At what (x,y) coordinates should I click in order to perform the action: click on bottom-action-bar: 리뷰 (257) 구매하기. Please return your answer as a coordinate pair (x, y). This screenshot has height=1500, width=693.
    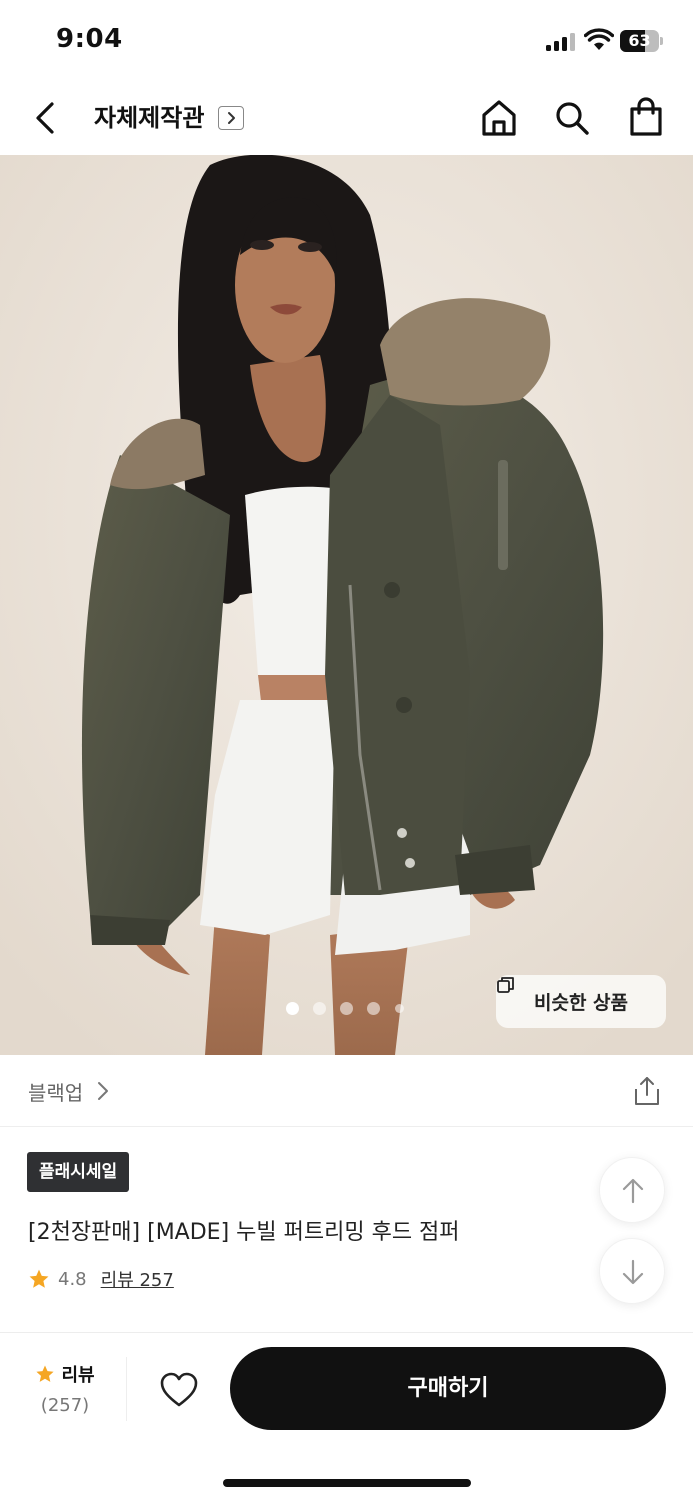
    Looking at the image, I should click on (346, 1416).